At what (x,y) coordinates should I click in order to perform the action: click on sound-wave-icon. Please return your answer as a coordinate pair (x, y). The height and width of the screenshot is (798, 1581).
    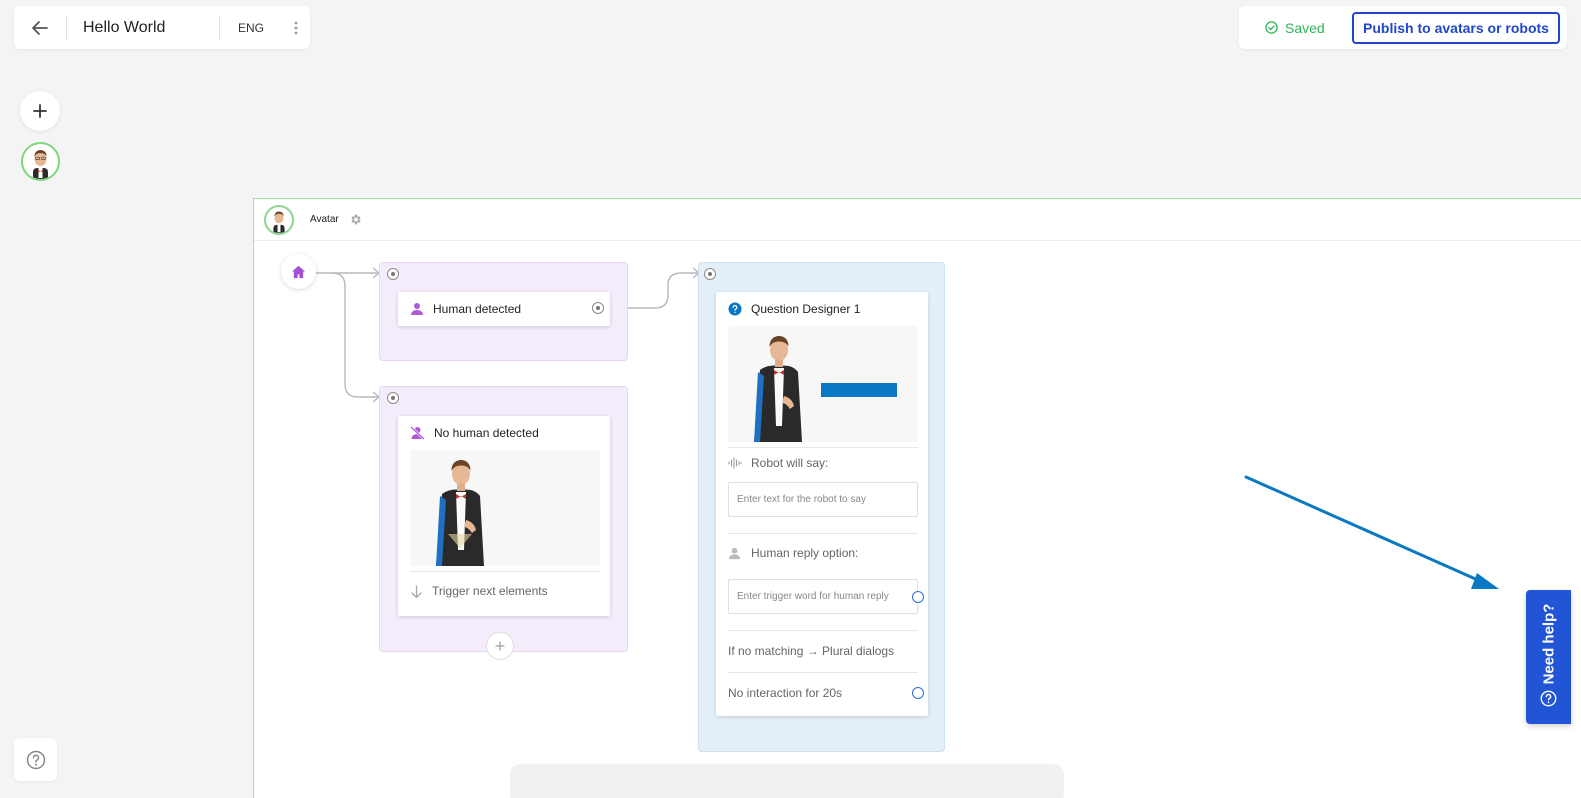
    Looking at the image, I should click on (735, 463).